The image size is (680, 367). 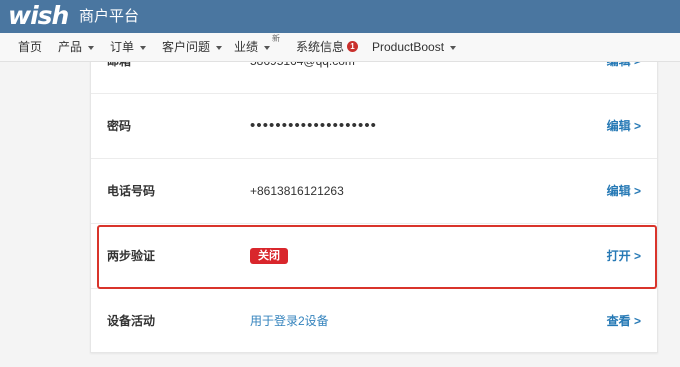 What do you see at coordinates (353, 46) in the screenshot?
I see `notification-count-badge: 1` at bounding box center [353, 46].